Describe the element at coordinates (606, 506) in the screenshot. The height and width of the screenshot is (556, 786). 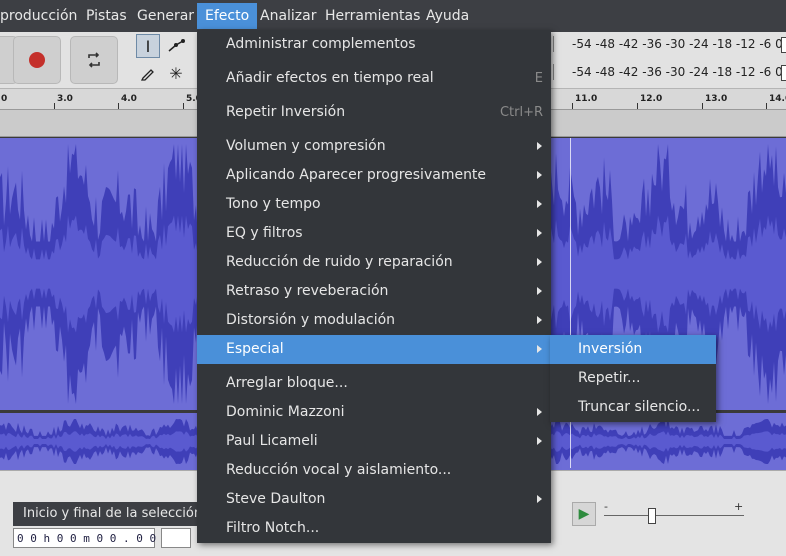
I see `slider-minus-label: -` at that location.